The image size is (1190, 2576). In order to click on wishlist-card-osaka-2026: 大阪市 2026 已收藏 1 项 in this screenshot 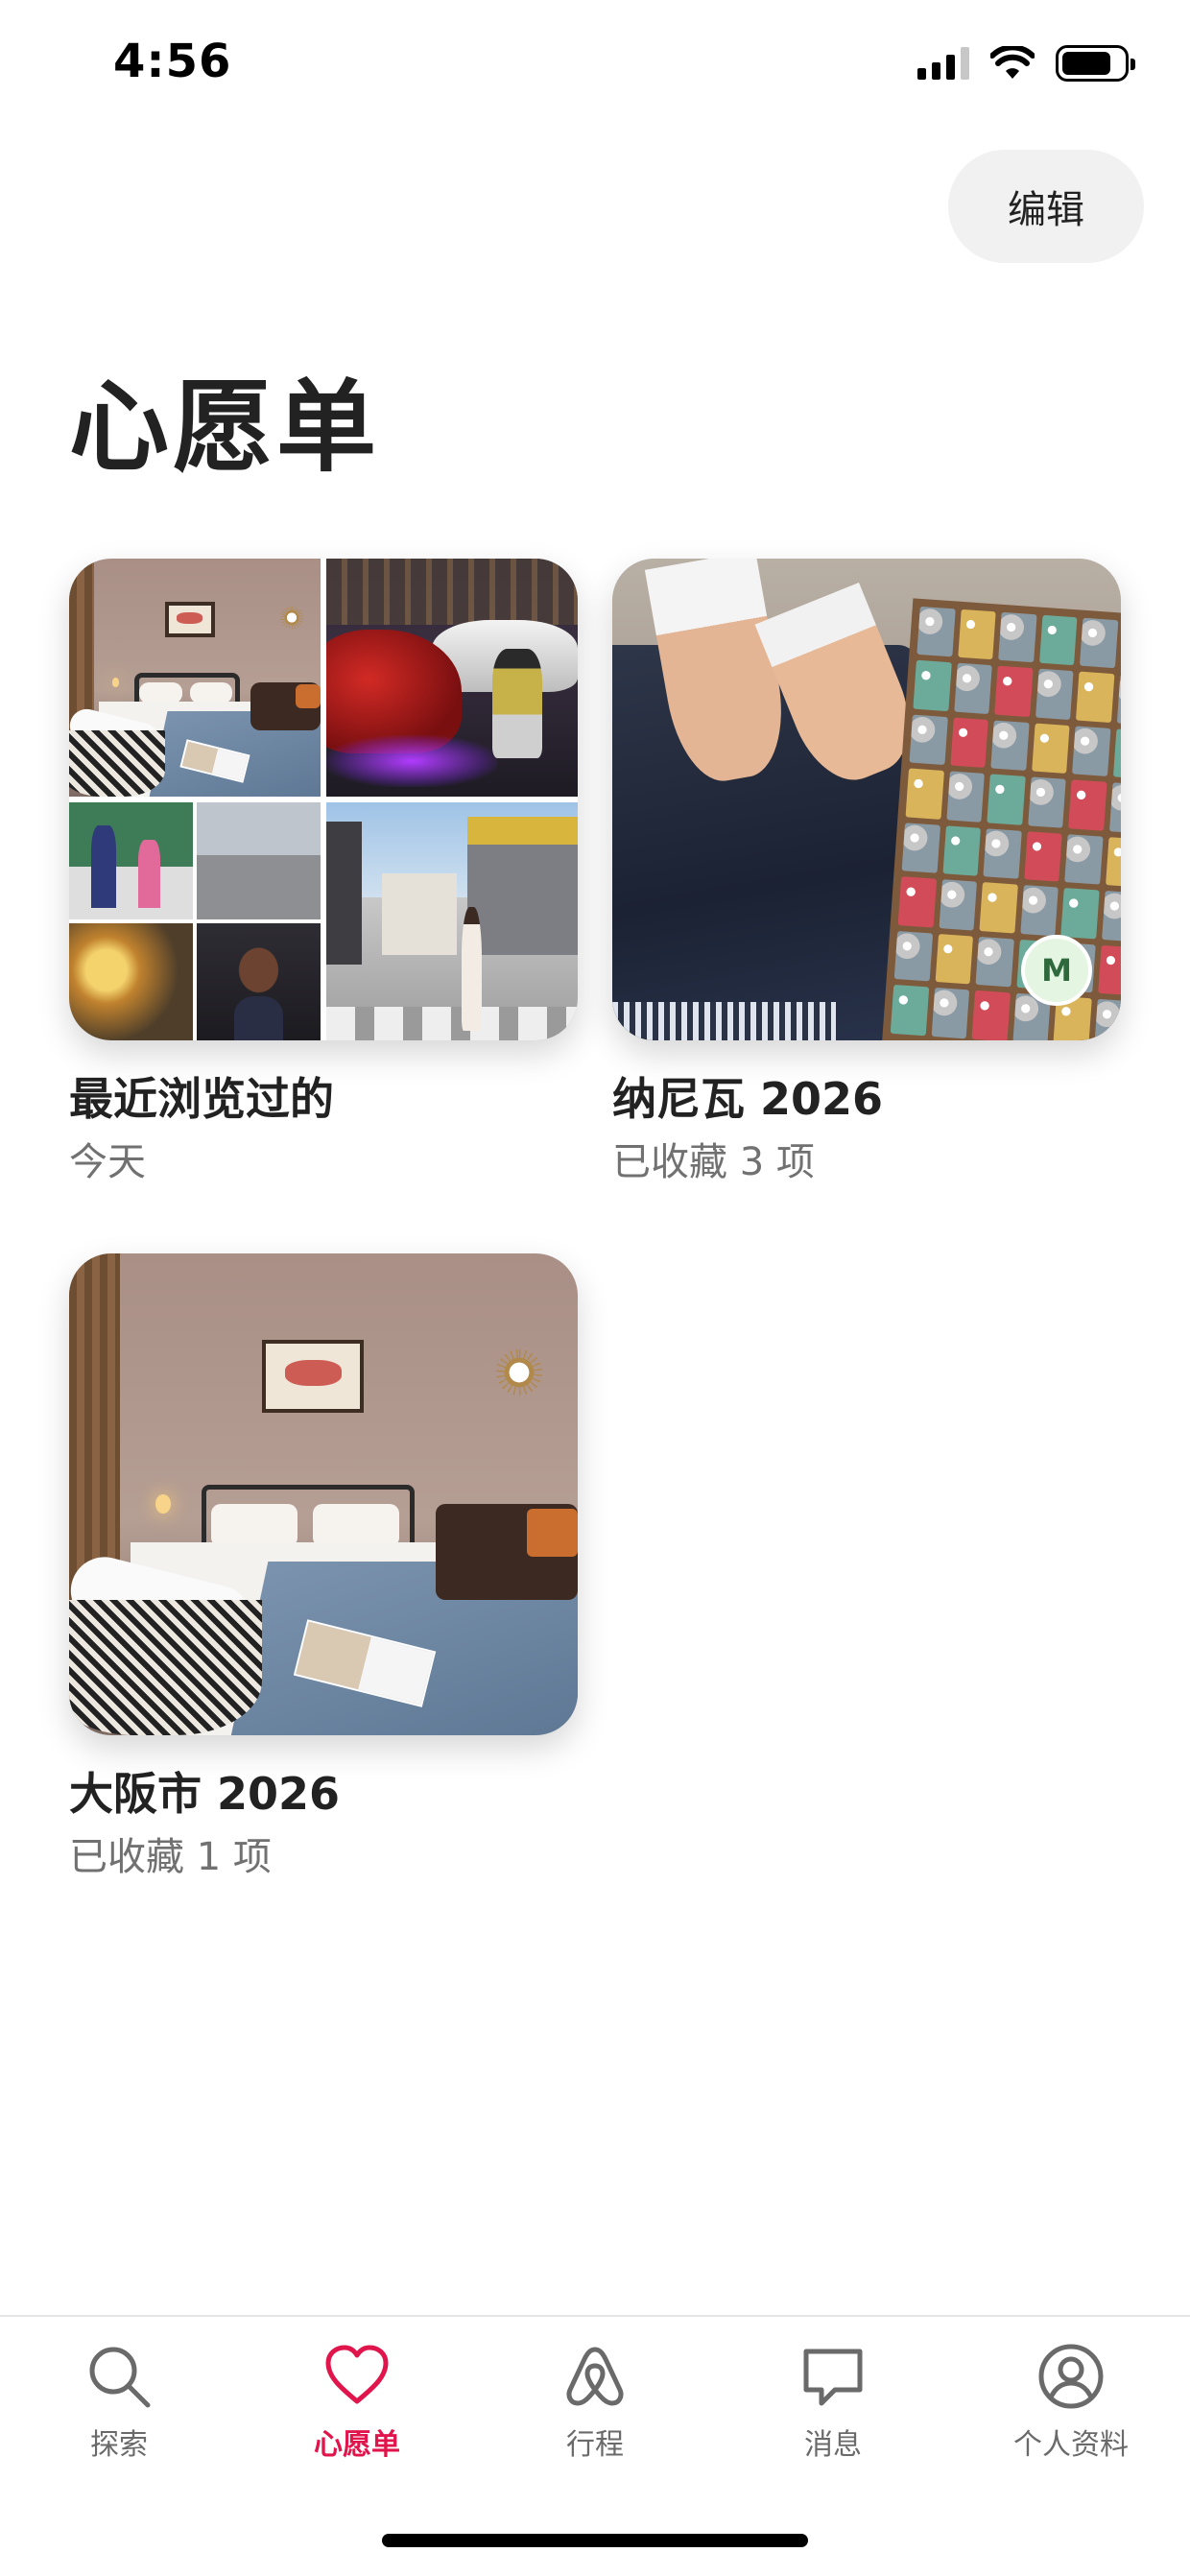, I will do `click(324, 1566)`.